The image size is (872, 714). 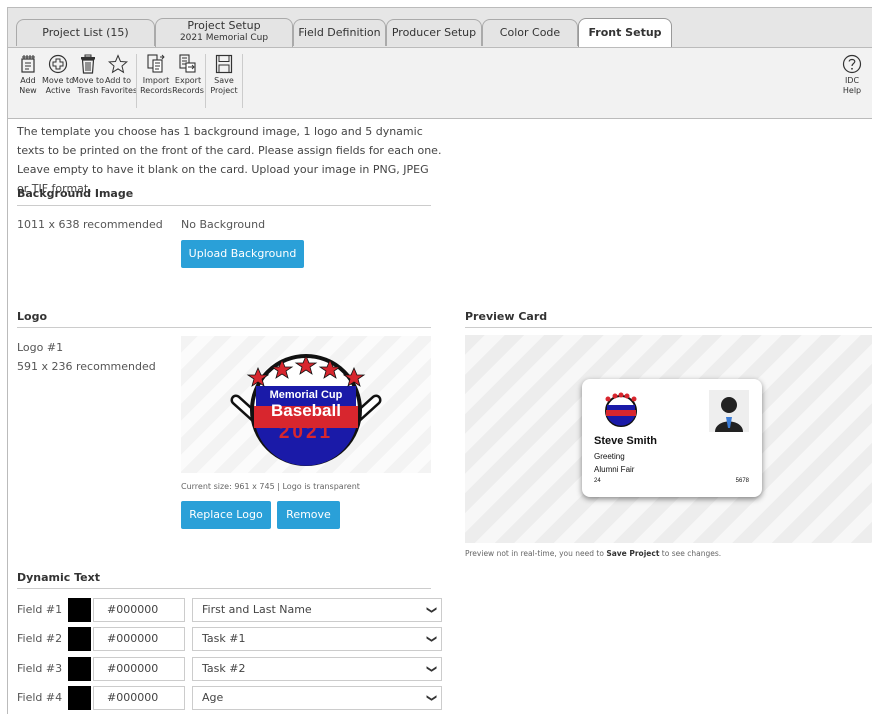 What do you see at coordinates (119, 75) in the screenshot?
I see `add-to-favorites-button: Add to Favorites` at bounding box center [119, 75].